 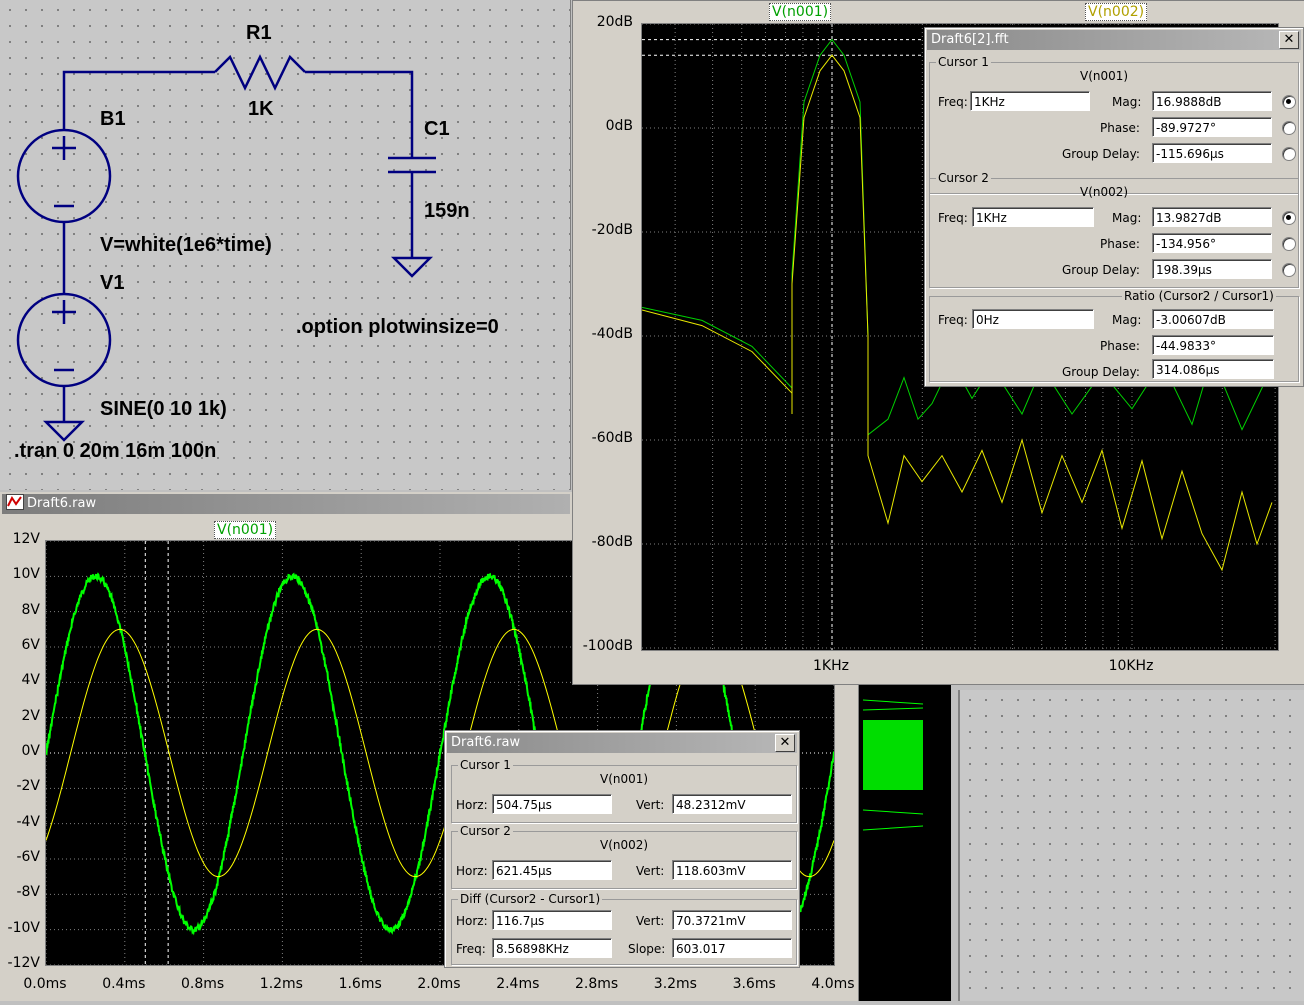 What do you see at coordinates (486, 742) in the screenshot?
I see `time-dialog-title: Draft6.raw` at bounding box center [486, 742].